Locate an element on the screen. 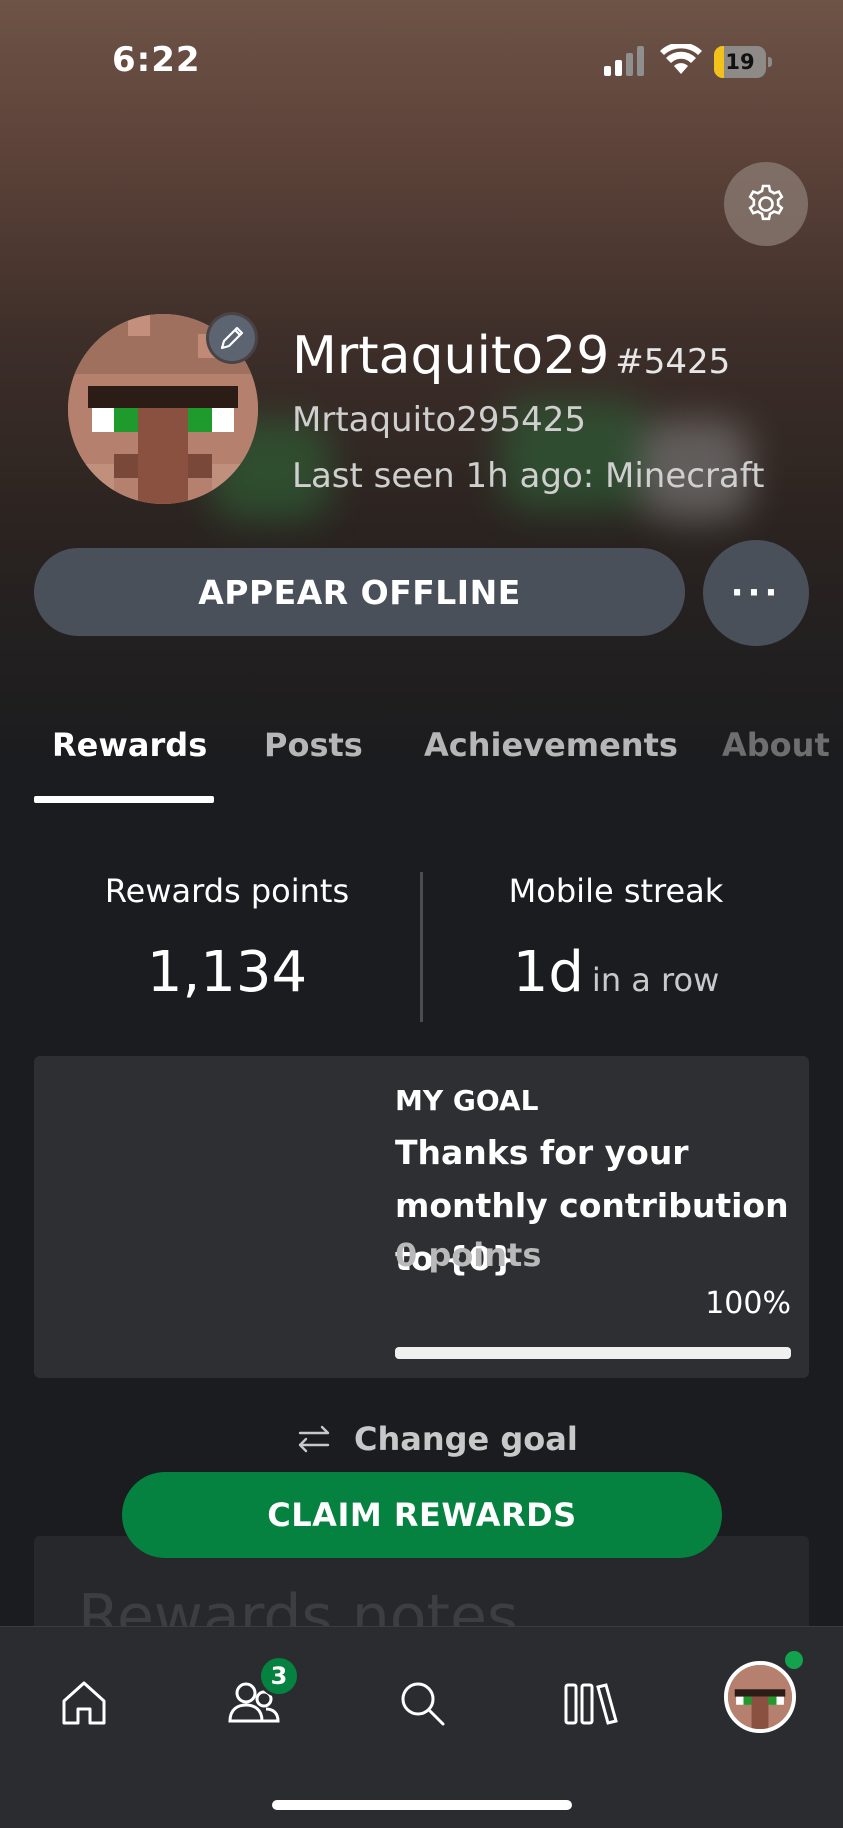 Image resolution: width=843 pixels, height=1828 pixels. nav-library is located at coordinates (590, 1703).